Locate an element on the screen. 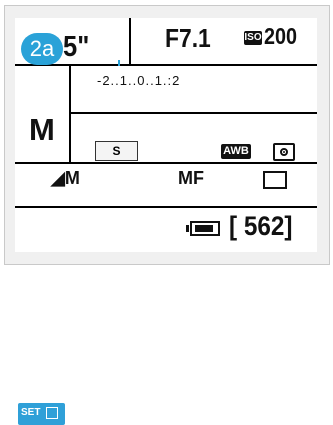 Image resolution: width=333 pixels, height=425 pixels. metering-icon is located at coordinates (284, 152).